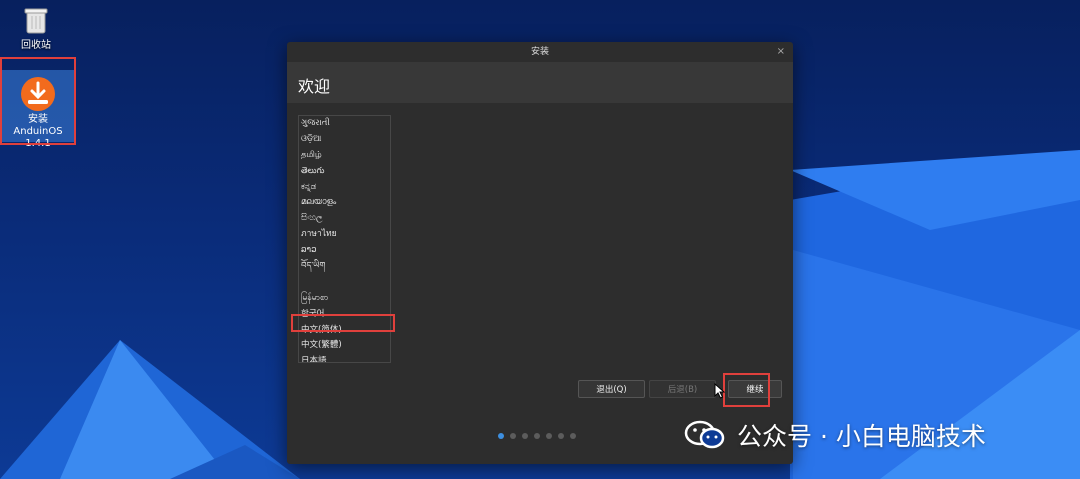  What do you see at coordinates (705, 435) in the screenshot?
I see `wechat-icon` at bounding box center [705, 435].